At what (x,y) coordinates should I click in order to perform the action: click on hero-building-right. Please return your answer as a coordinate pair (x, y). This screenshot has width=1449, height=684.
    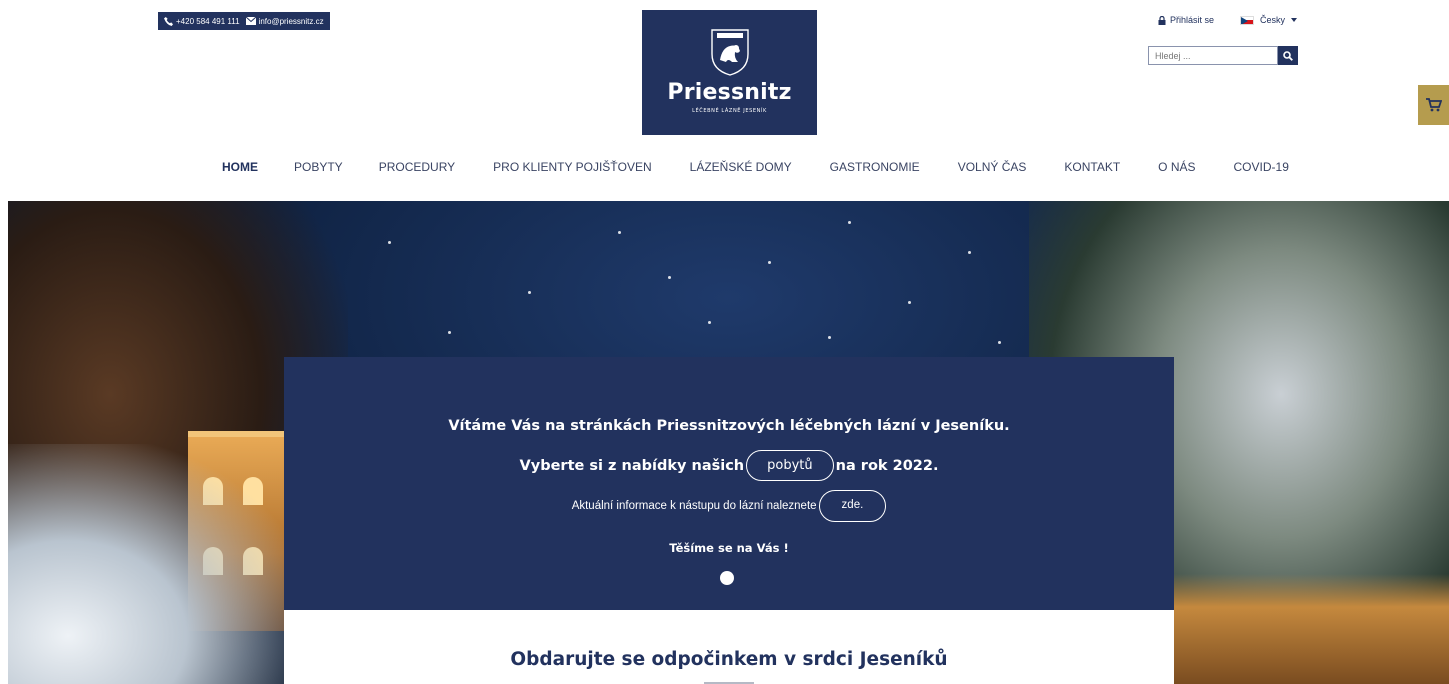
    Looking at the image, I should click on (1304, 629).